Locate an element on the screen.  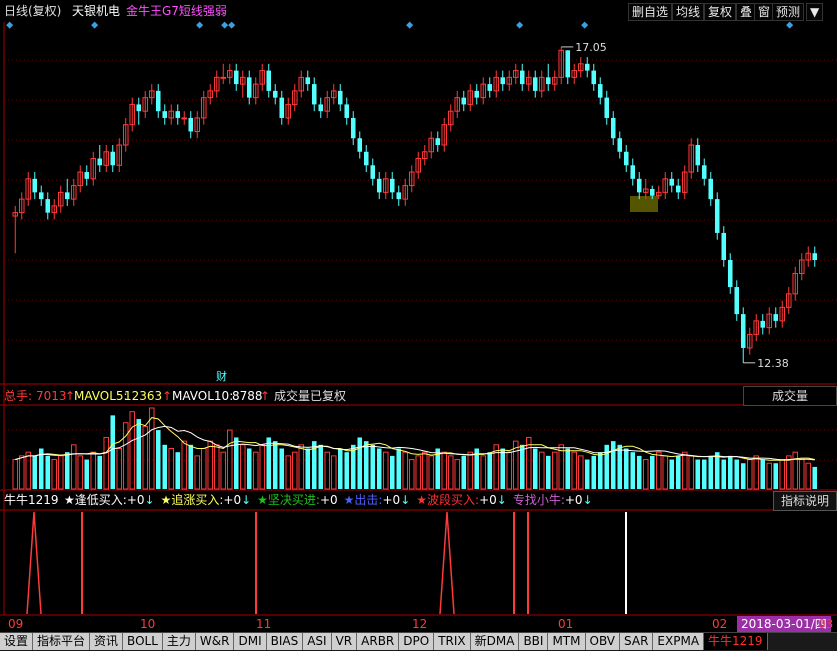
tab-4: 主力 is located at coordinates (179, 641).